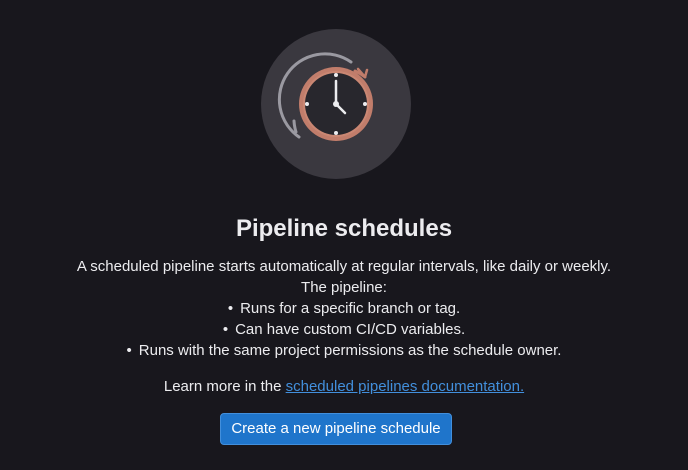 The height and width of the screenshot is (470, 688). I want to click on list-intro: The pipeline:, so click(344, 287).